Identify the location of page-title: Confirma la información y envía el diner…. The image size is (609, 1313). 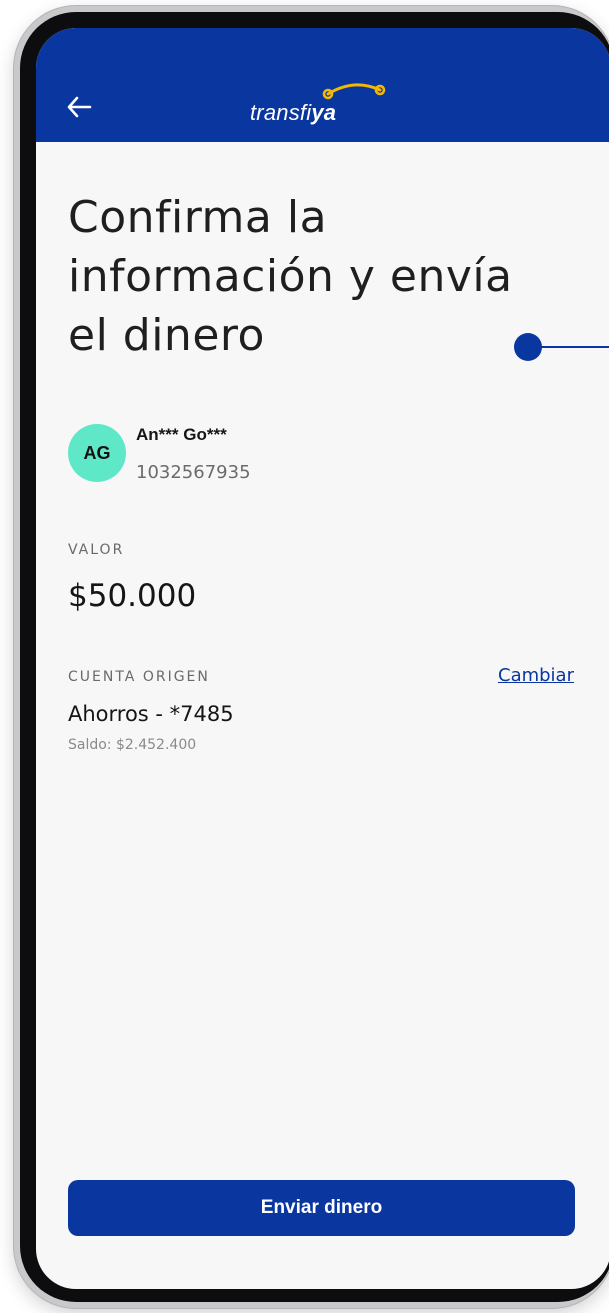
(328, 276).